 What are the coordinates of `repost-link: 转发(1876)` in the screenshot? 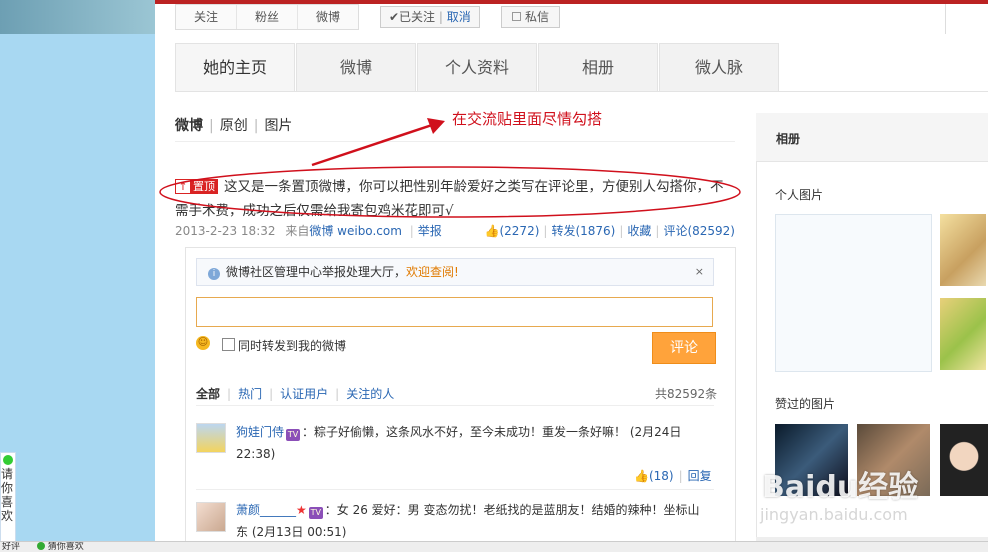 It's located at (583, 231).